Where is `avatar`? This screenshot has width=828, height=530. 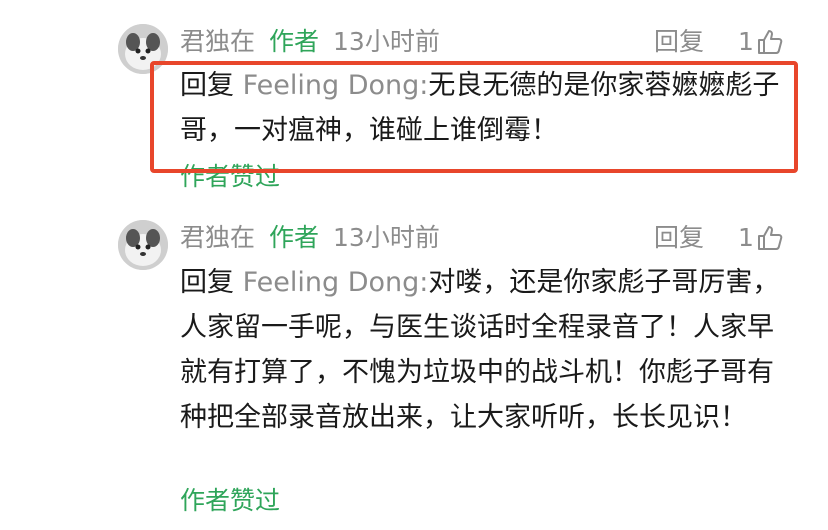 avatar is located at coordinates (143, 245).